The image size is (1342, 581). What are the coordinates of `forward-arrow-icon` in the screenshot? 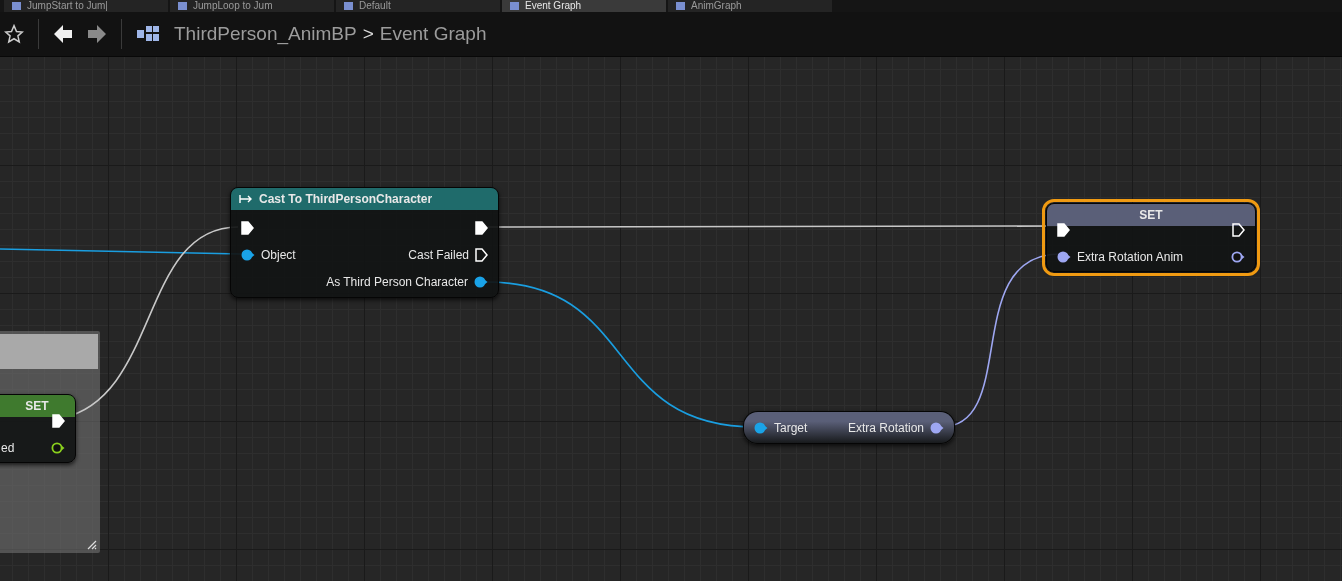 It's located at (97, 34).